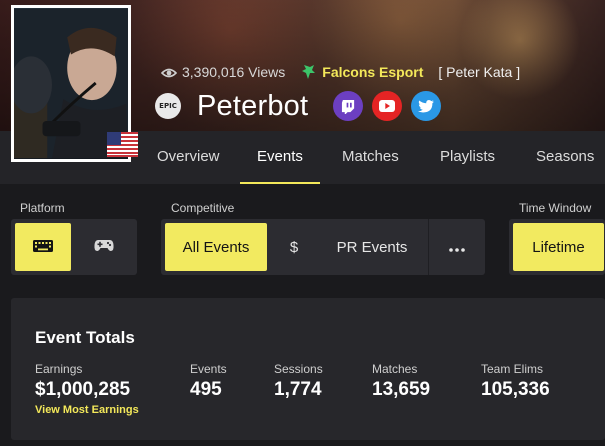 The height and width of the screenshot is (446, 605). Describe the element at coordinates (42, 208) in the screenshot. I see `platform-label: Platform` at that location.